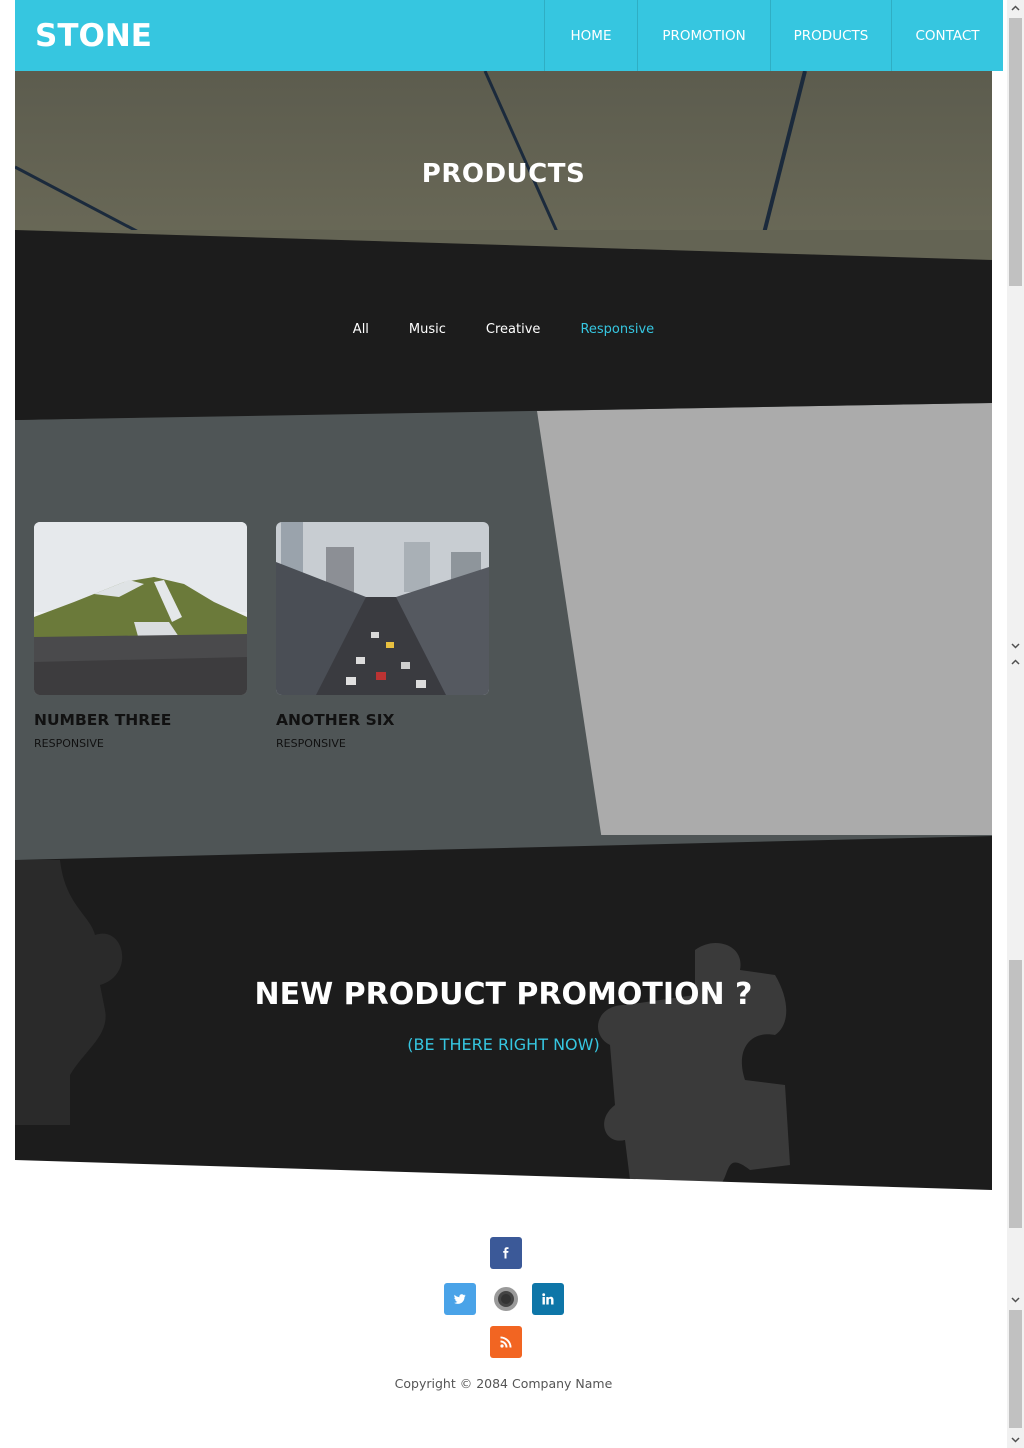  Describe the element at coordinates (617, 329) in the screenshot. I see `filter-responsive: Responsive` at that location.